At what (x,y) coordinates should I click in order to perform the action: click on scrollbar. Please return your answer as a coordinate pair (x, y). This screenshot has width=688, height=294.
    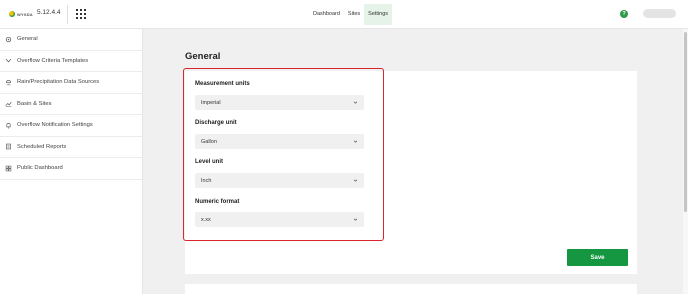
    Looking at the image, I should click on (685, 161).